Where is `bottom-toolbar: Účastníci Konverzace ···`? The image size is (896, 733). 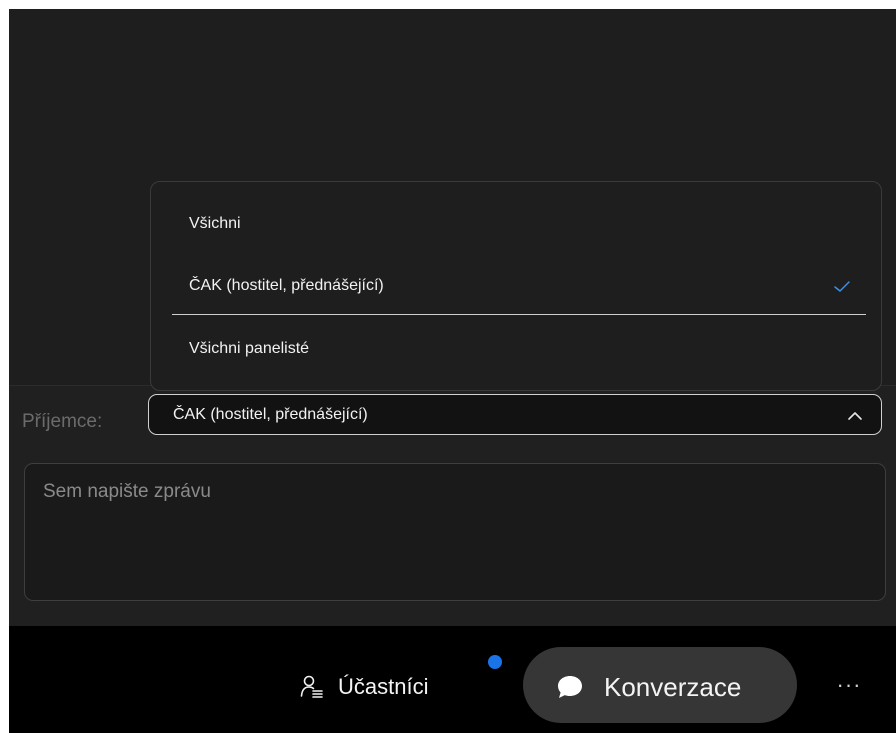 bottom-toolbar: Účastníci Konverzace ··· is located at coordinates (452, 679).